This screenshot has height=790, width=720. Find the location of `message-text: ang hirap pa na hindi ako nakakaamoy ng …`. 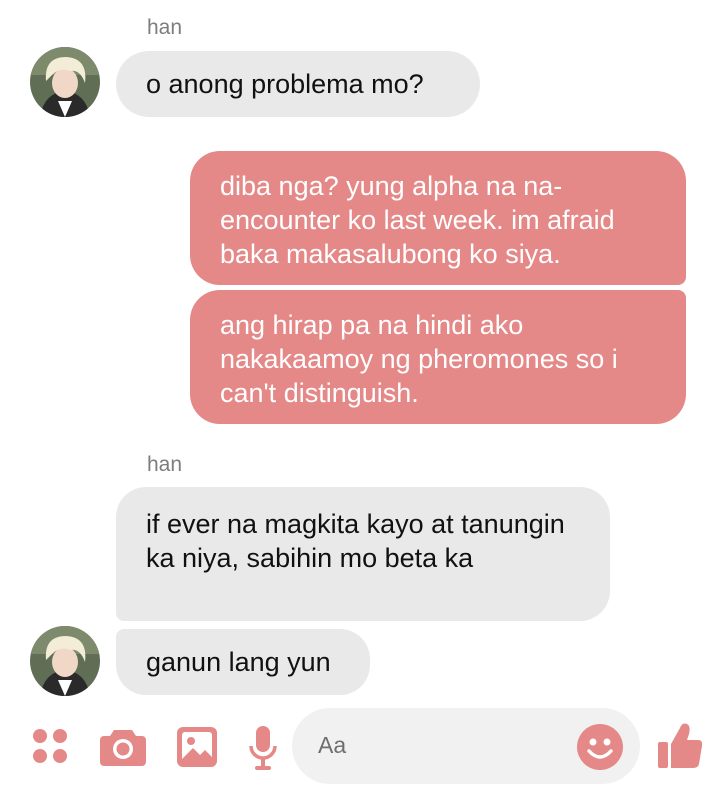

message-text: ang hirap pa na hindi ako nakakaamoy ng … is located at coordinates (419, 359).